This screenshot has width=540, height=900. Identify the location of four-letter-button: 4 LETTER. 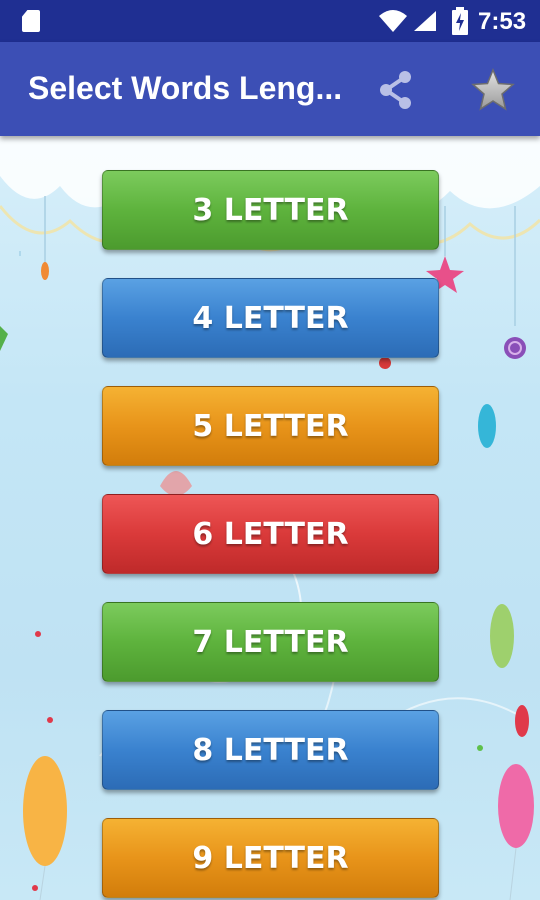
(270, 318).